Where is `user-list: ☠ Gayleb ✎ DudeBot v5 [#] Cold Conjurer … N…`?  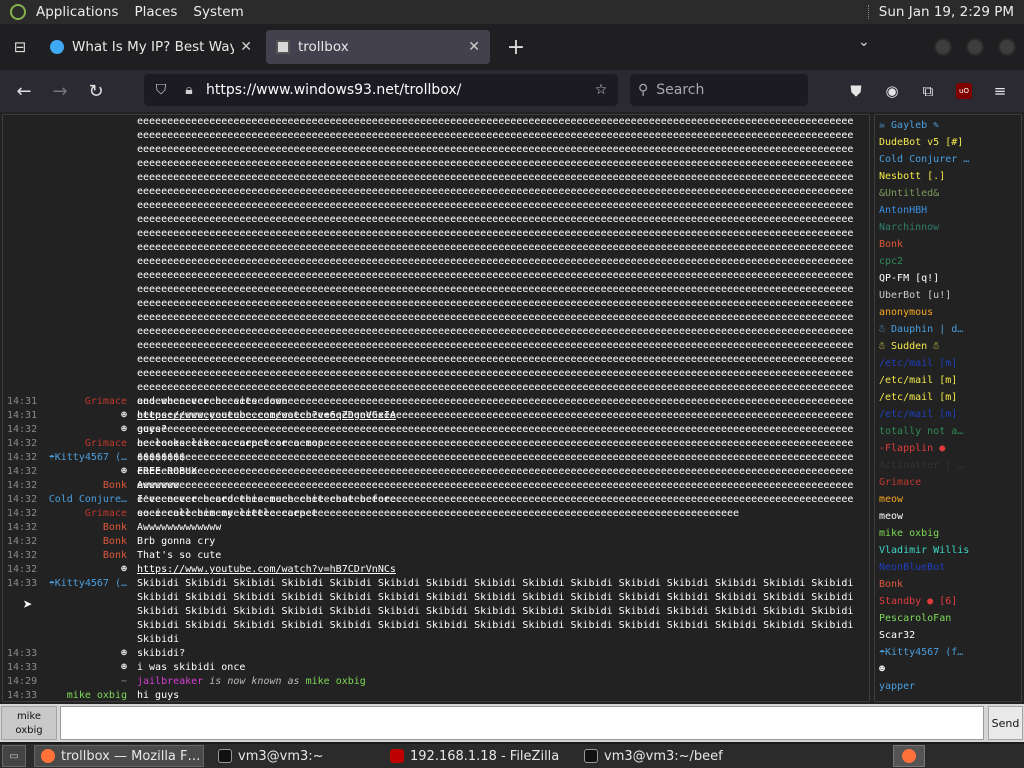 user-list: ☠ Gayleb ✎ DudeBot v5 [#] Cold Conjurer … N… is located at coordinates (948, 408).